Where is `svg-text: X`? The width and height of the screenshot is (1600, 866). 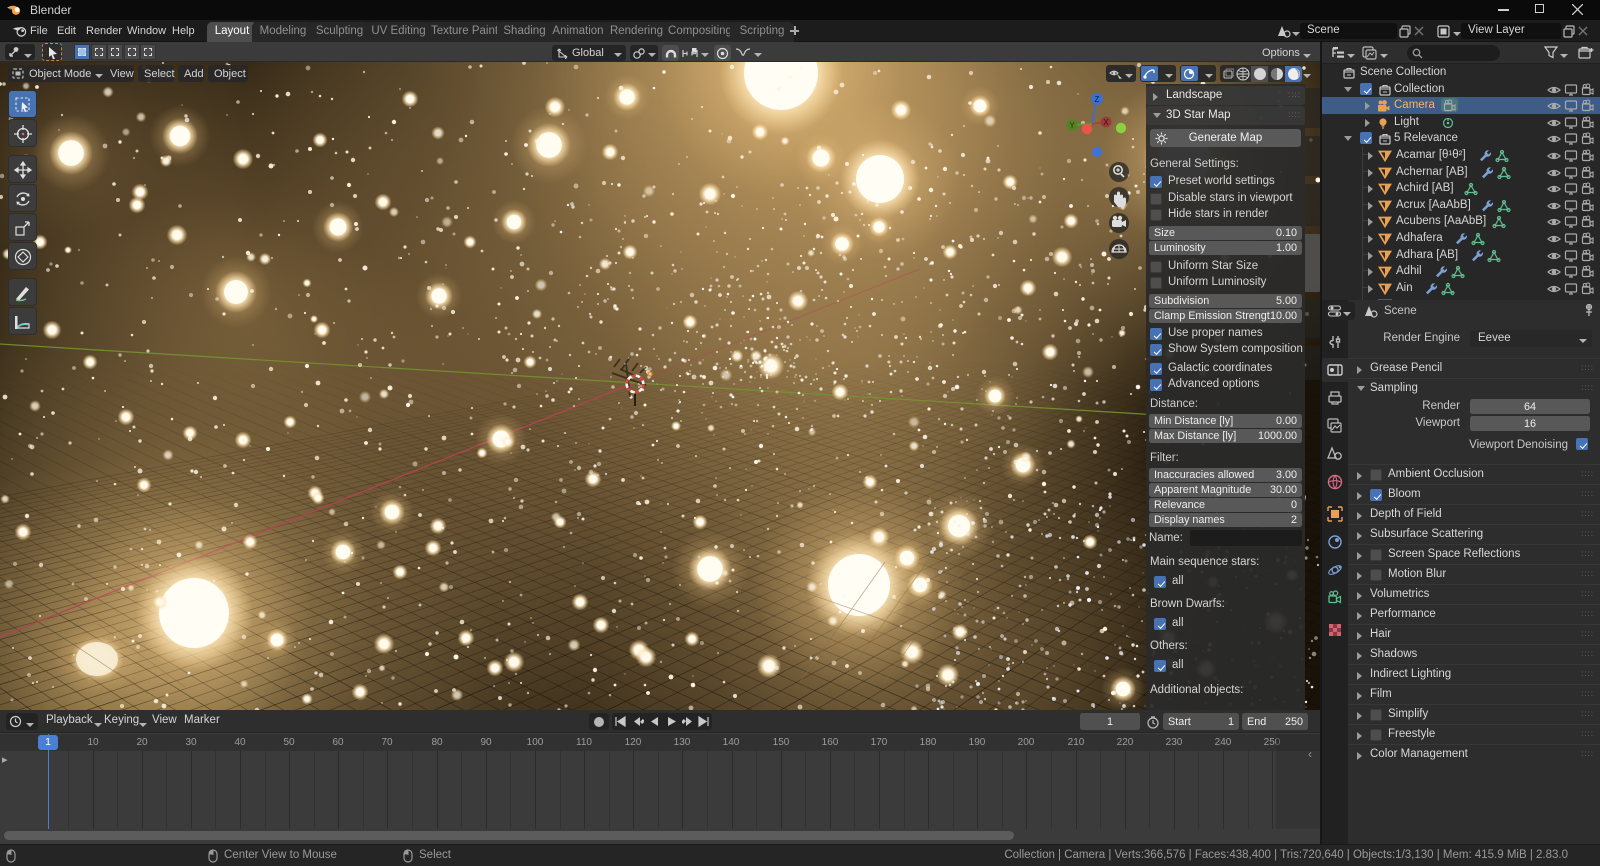
svg-text: X is located at coordinates (1106, 122).